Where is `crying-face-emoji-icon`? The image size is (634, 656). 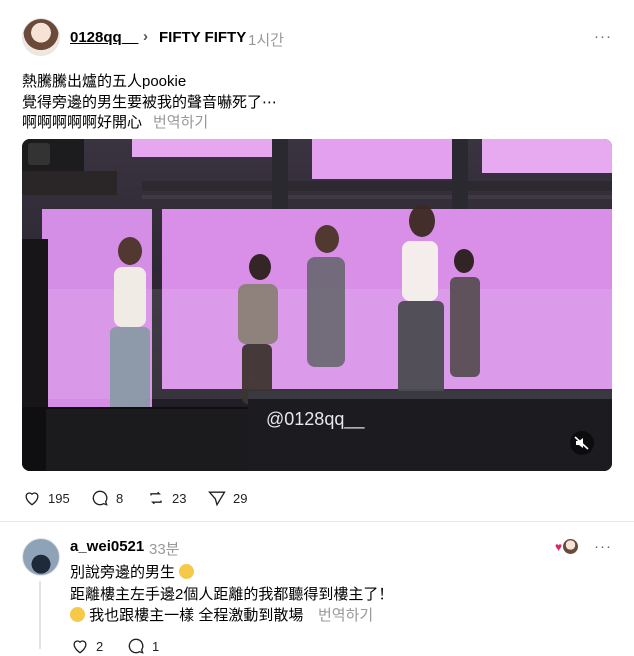
crying-face-emoji-icon is located at coordinates (77, 614).